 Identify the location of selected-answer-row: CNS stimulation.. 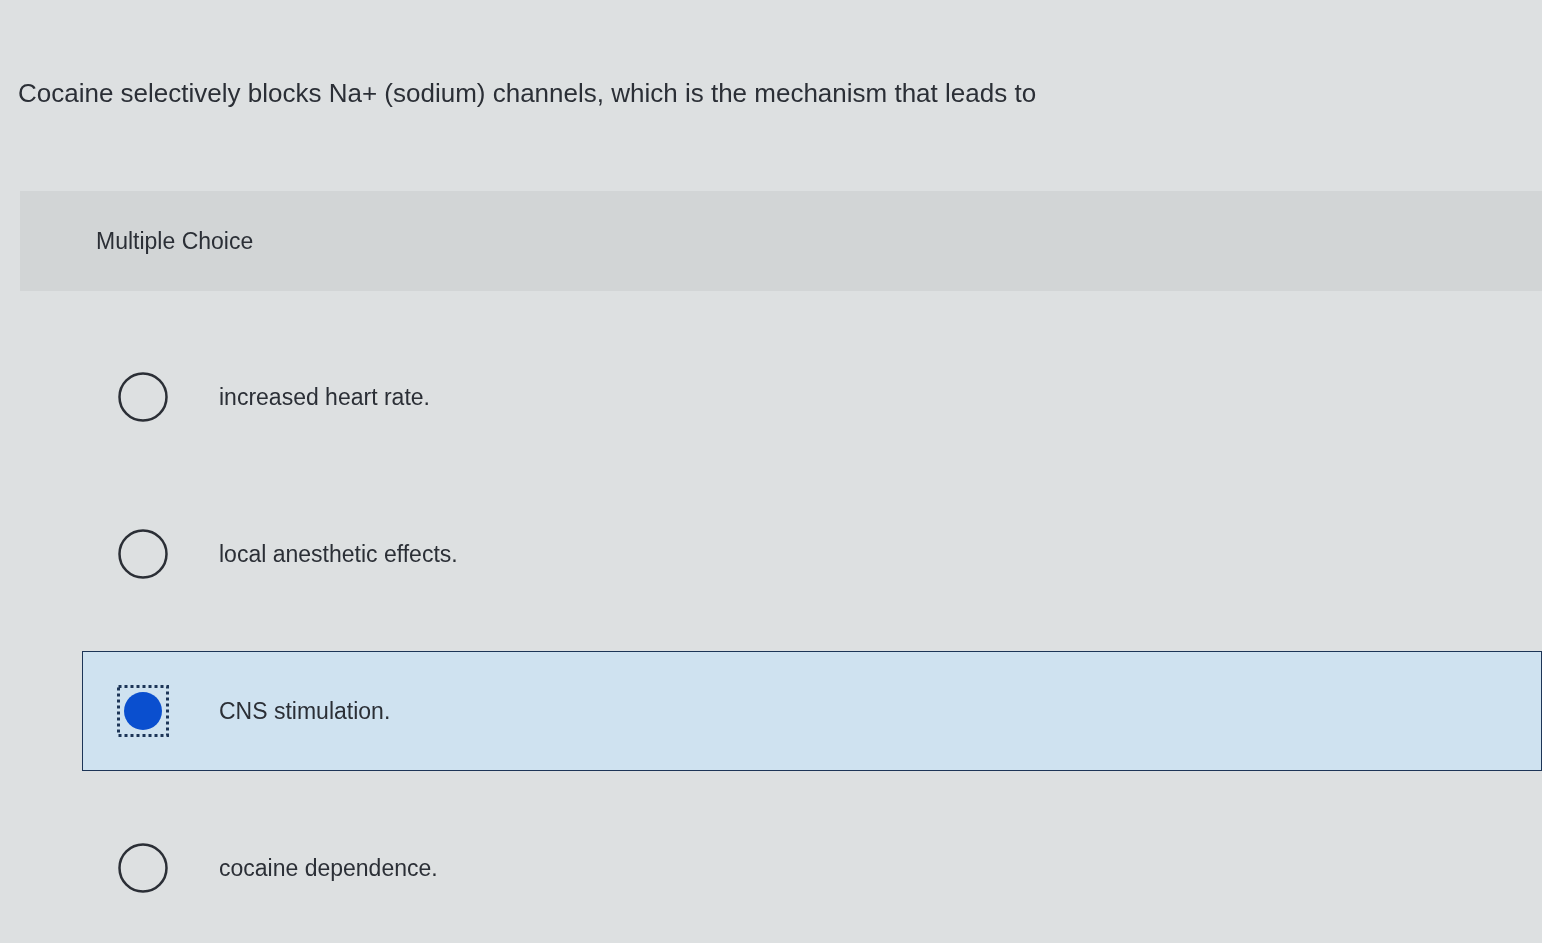
(812, 710).